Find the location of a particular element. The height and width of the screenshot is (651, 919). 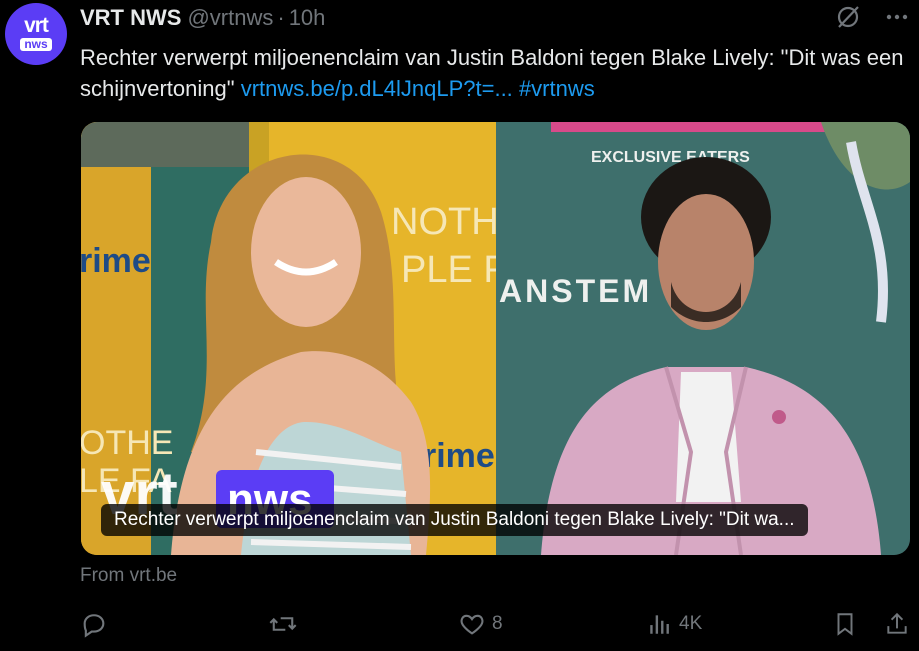

avatar: vrt nws is located at coordinates (36, 34).